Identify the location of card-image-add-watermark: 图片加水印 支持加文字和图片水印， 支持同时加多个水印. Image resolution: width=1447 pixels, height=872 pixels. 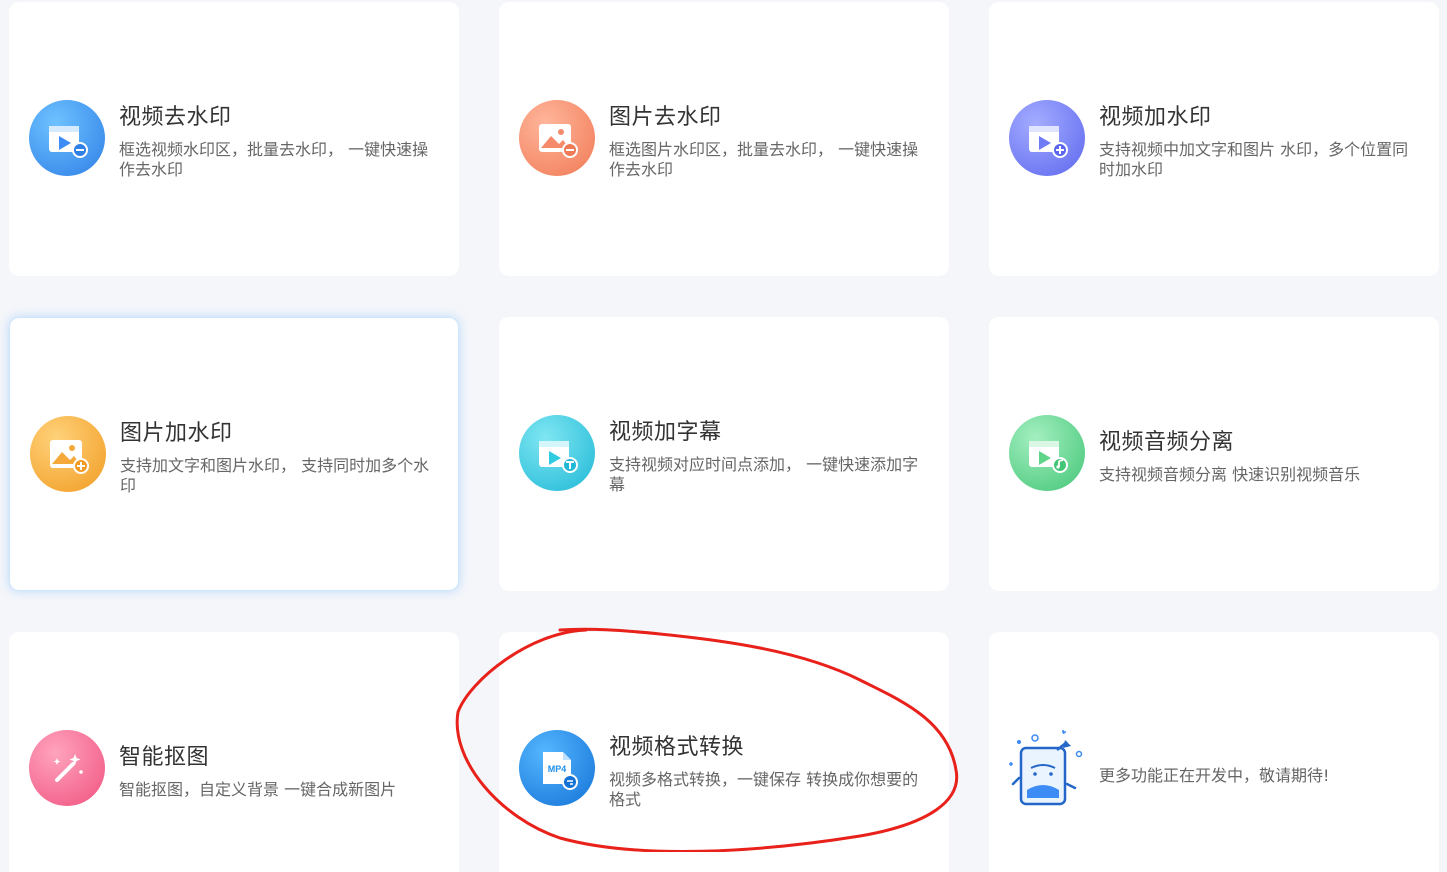
(234, 454).